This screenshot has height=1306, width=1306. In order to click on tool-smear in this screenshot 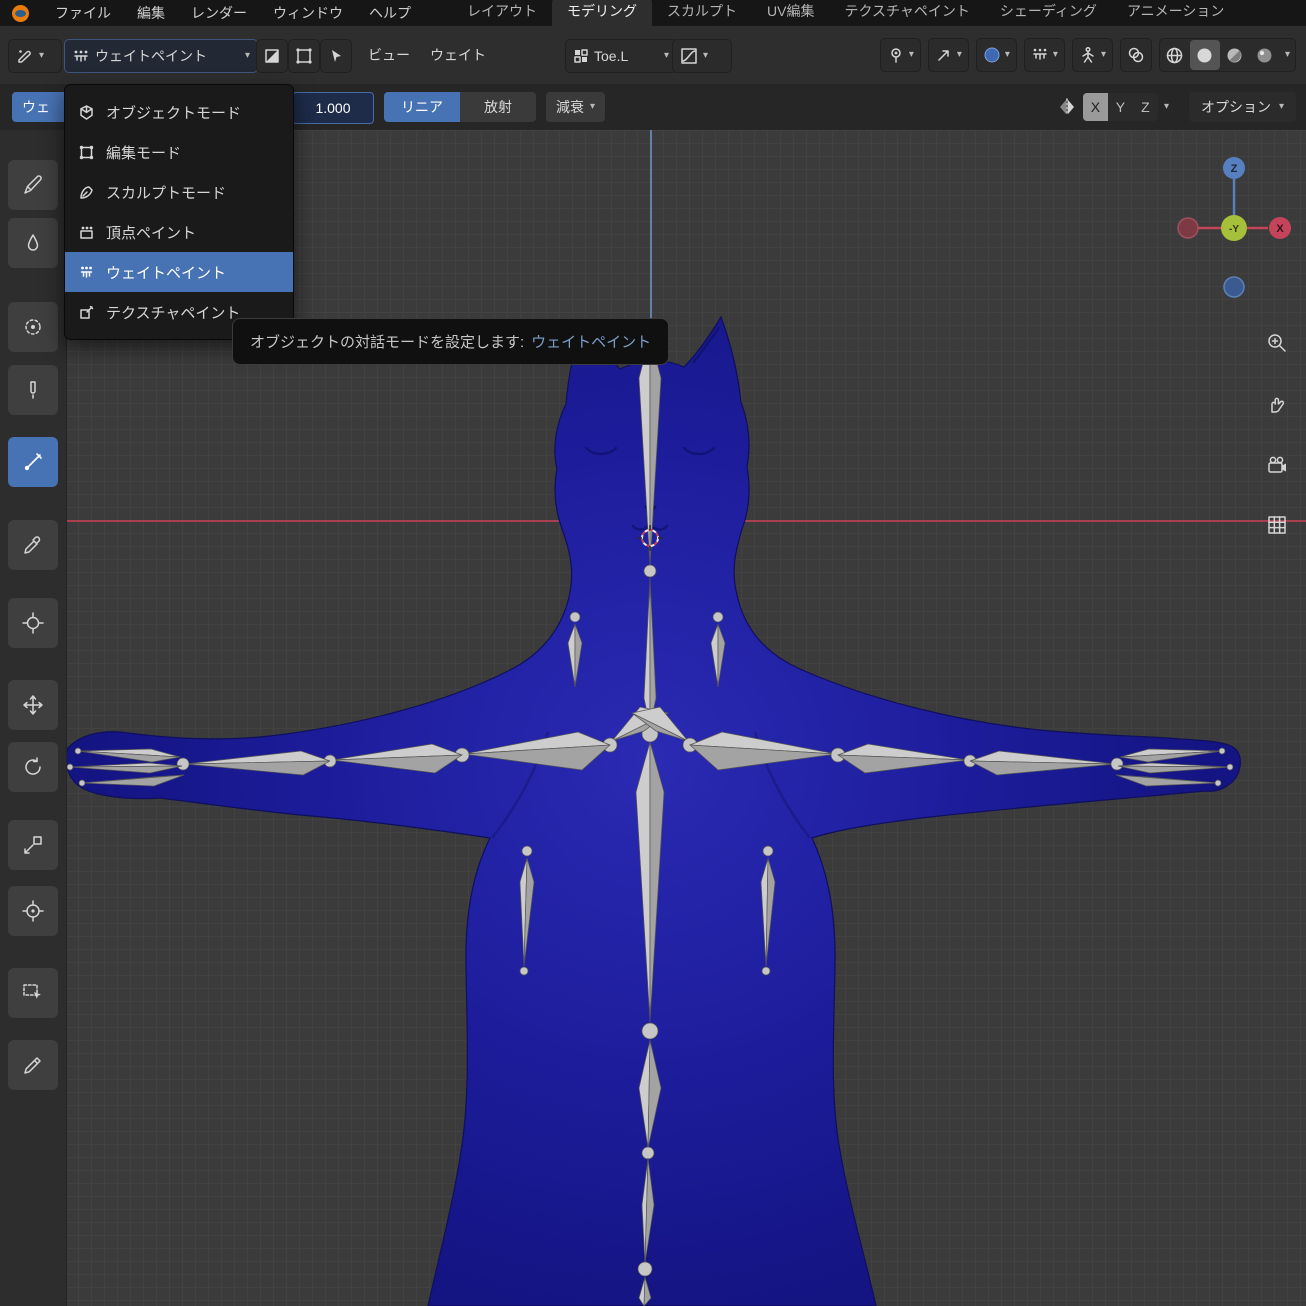, I will do `click(33, 390)`.